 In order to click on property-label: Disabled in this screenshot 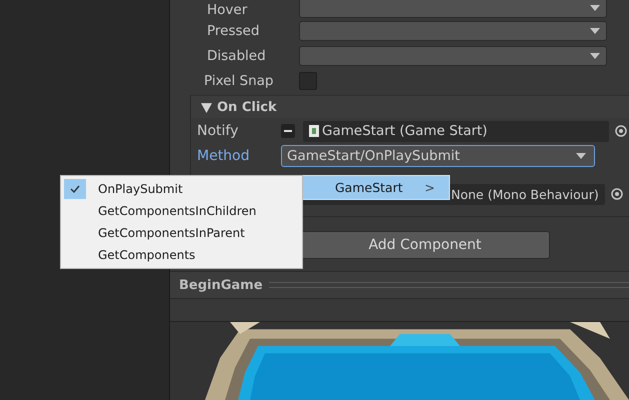, I will do `click(236, 56)`.